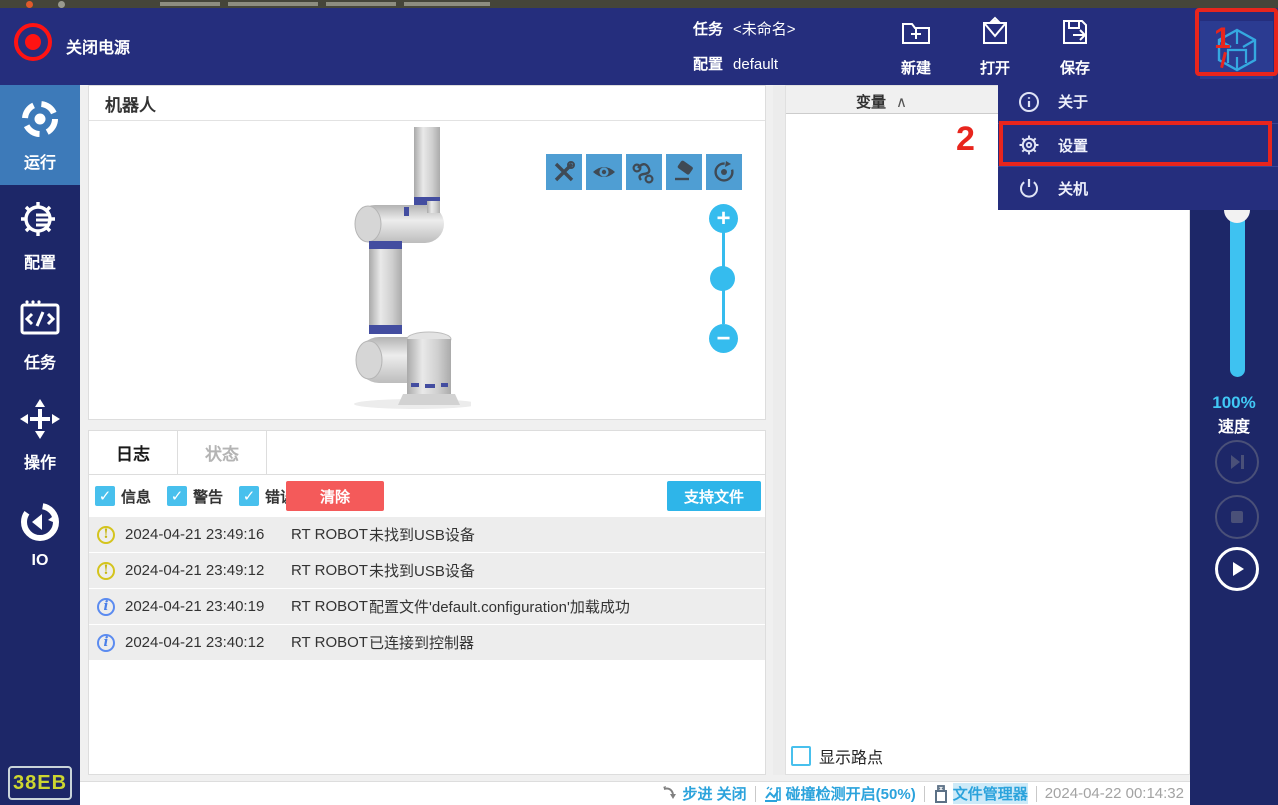 The image size is (1278, 805). Describe the element at coordinates (1234, 402) in the screenshot. I see `speed-percent: 100%` at that location.